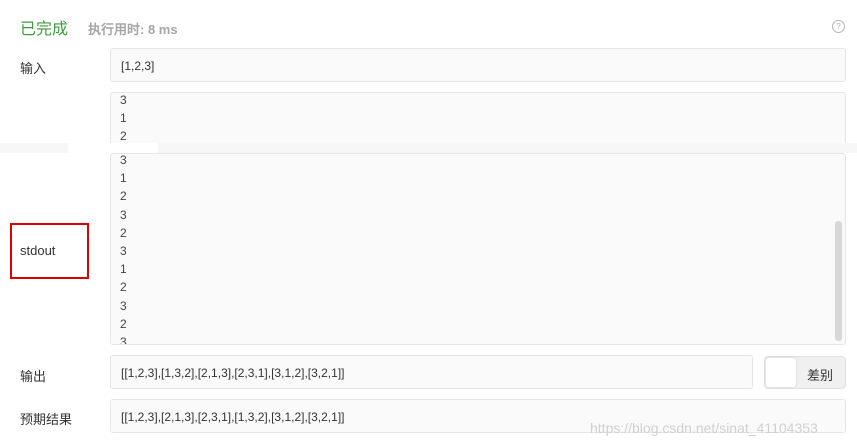  Describe the element at coordinates (138, 66) in the screenshot. I see `input-value: [1,2,3]` at that location.